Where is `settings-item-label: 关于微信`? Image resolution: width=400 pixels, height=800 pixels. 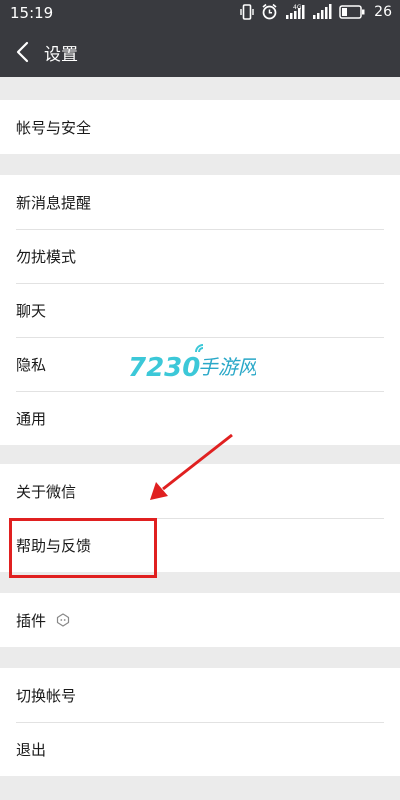 settings-item-label: 关于微信 is located at coordinates (46, 491).